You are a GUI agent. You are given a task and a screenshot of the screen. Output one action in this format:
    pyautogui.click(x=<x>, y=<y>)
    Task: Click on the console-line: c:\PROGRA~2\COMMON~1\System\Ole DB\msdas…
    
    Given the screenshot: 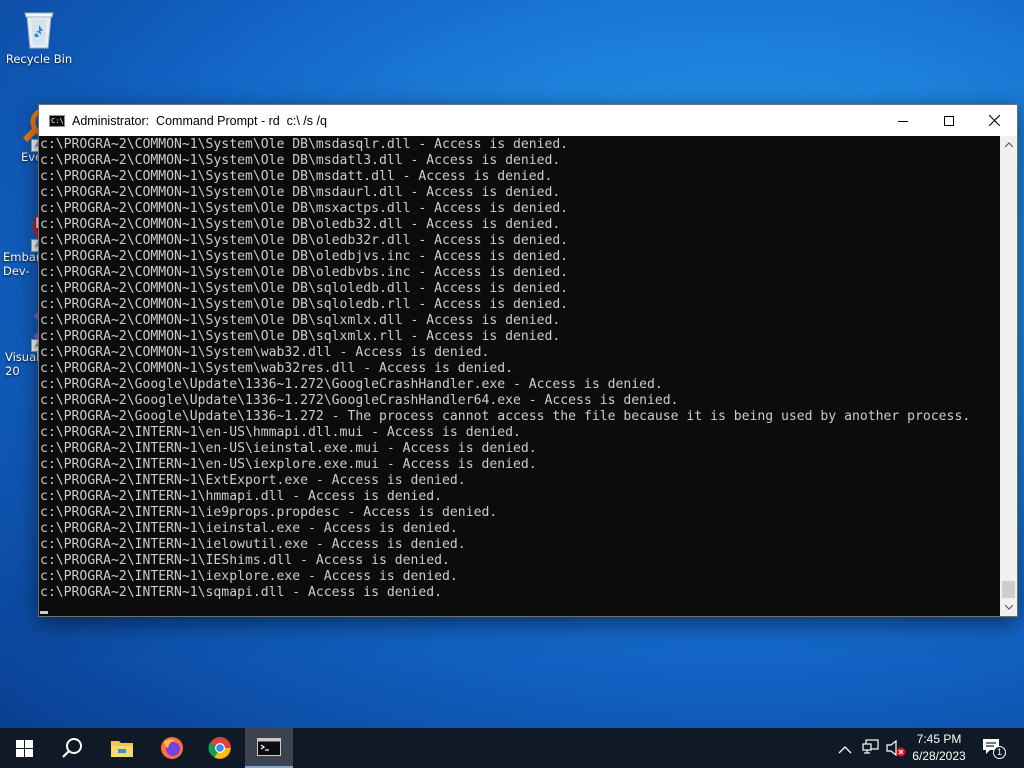 What is the action you would take?
    pyautogui.click(x=304, y=144)
    